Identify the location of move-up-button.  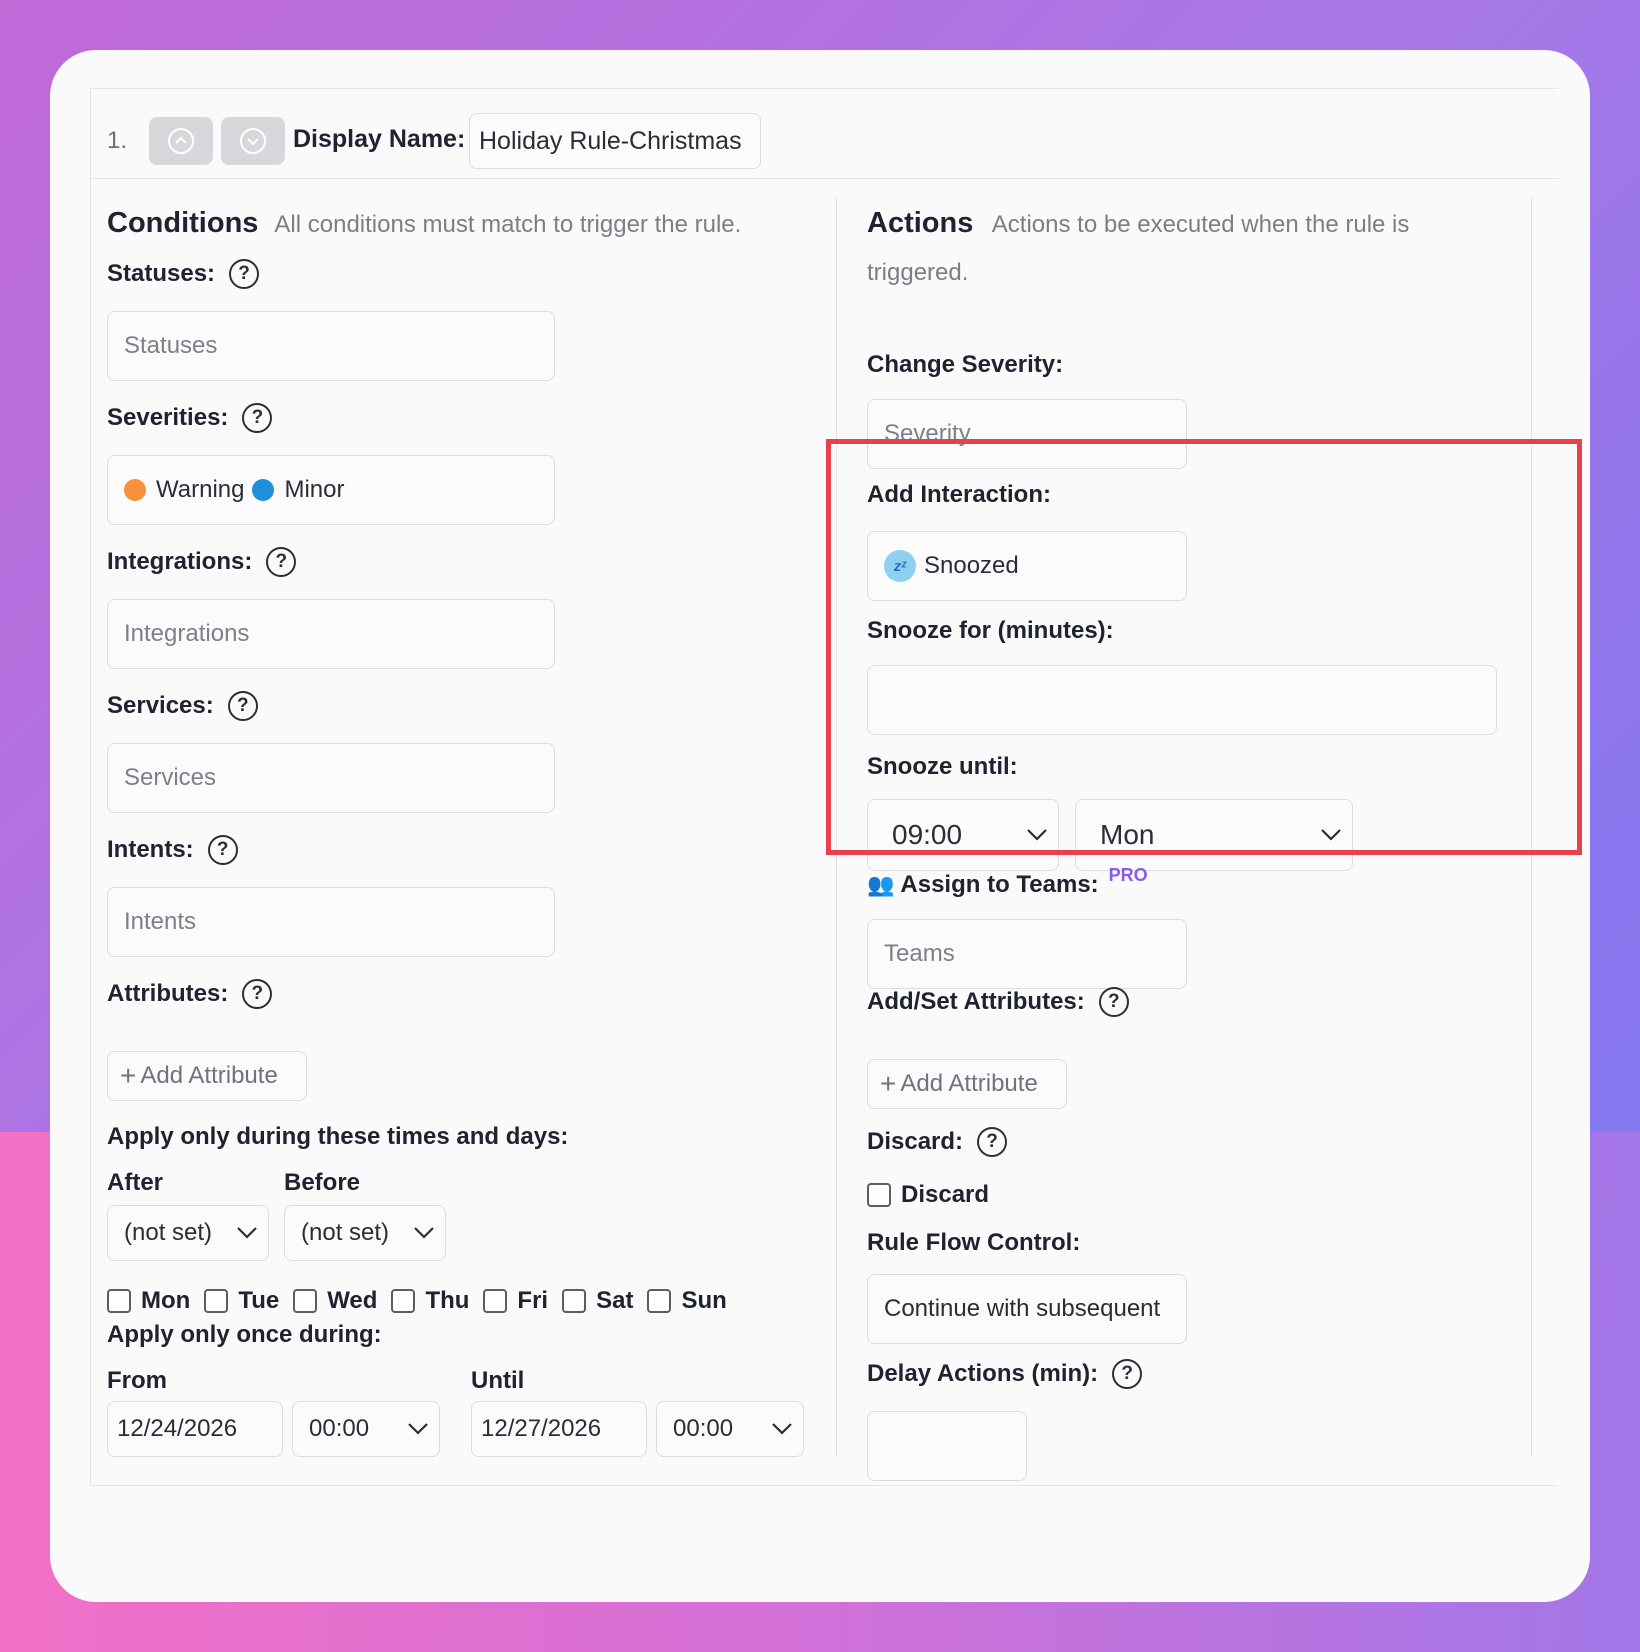
(181, 141).